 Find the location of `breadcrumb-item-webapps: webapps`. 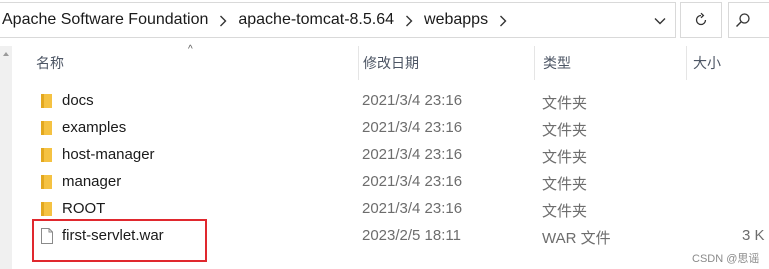

breadcrumb-item-webapps: webapps is located at coordinates (456, 20).